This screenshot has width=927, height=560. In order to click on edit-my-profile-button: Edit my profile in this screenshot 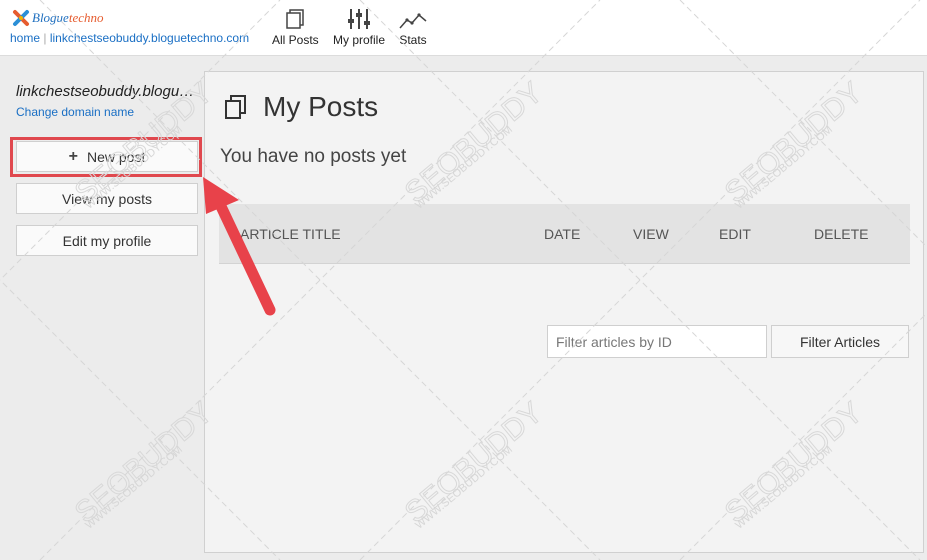, I will do `click(107, 240)`.